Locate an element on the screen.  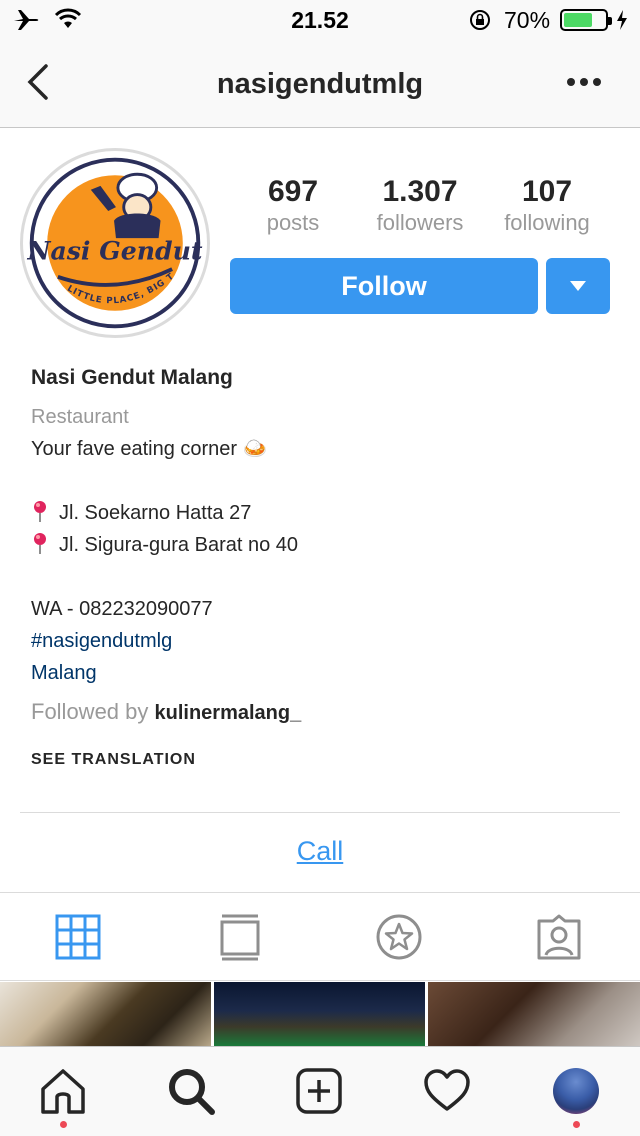
followed-by-line: Followed by kulinermalang_ is located at coordinates (166, 712).